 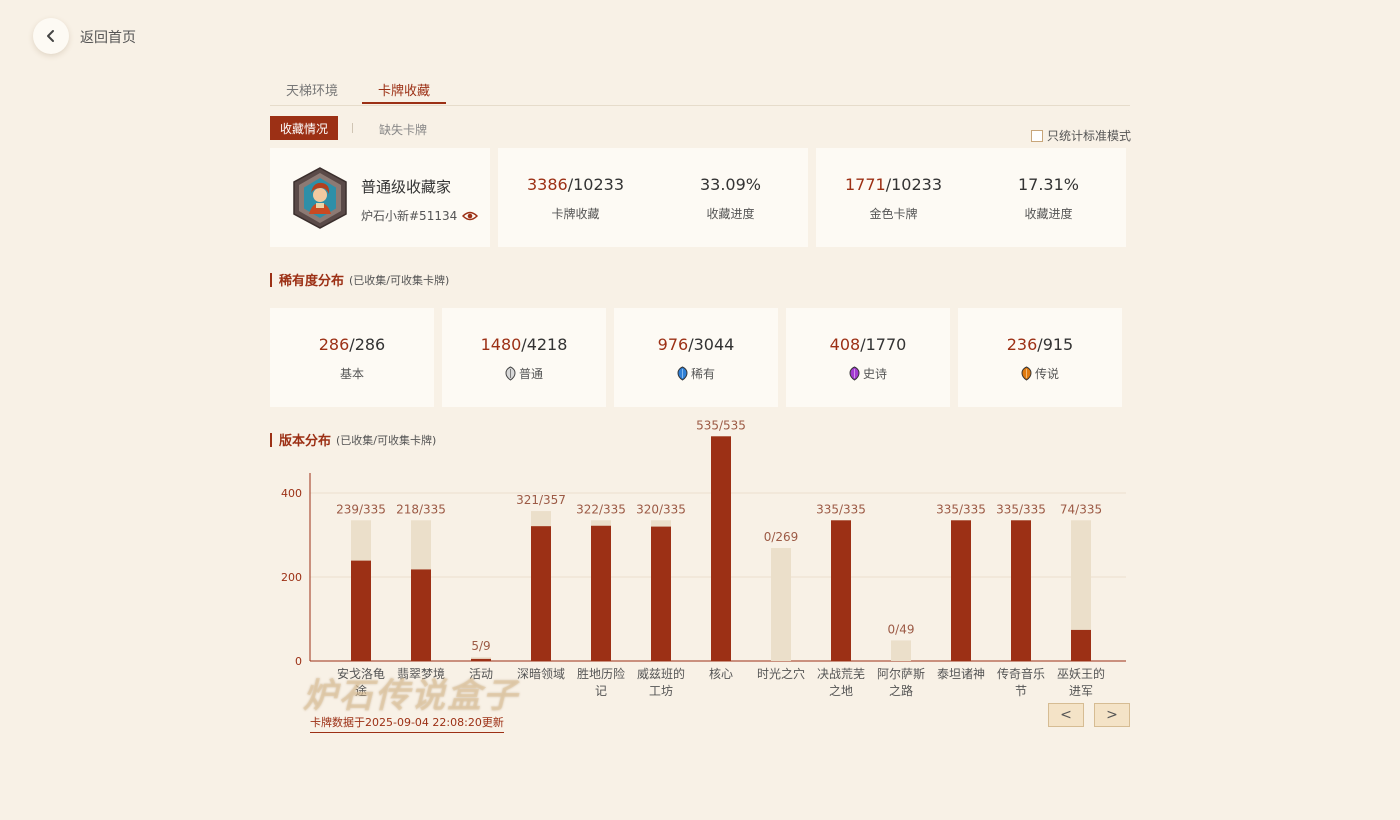 I want to click on rarity-label: 稀有, so click(x=702, y=374).